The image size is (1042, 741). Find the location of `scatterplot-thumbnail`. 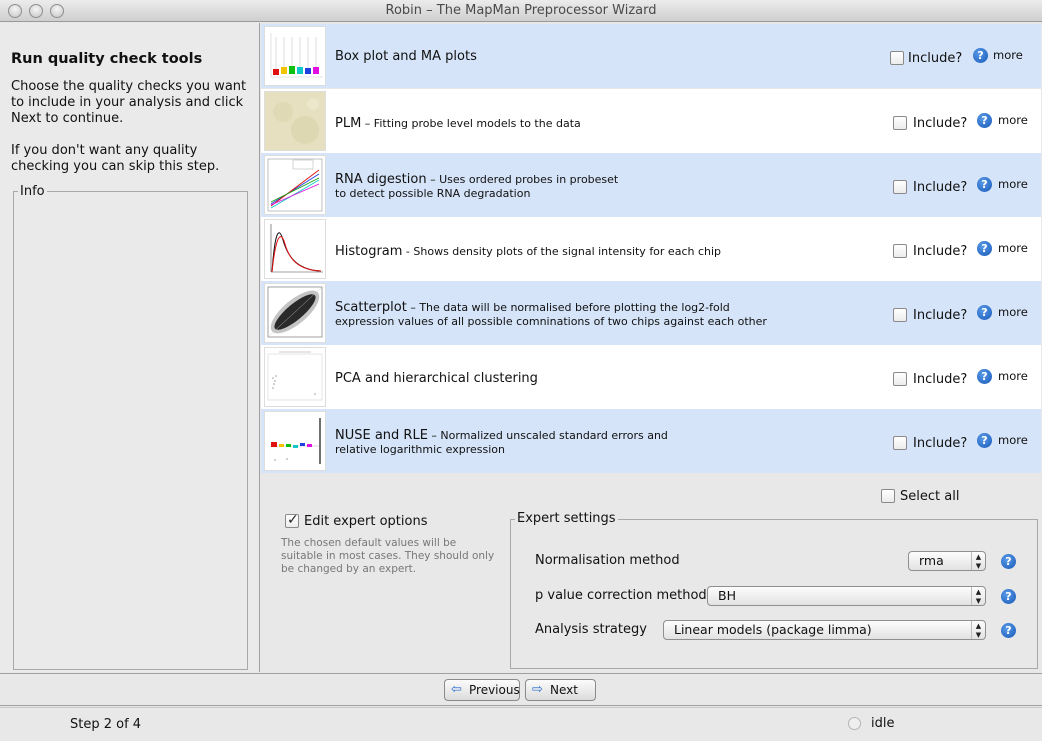

scatterplot-thumbnail is located at coordinates (295, 313).